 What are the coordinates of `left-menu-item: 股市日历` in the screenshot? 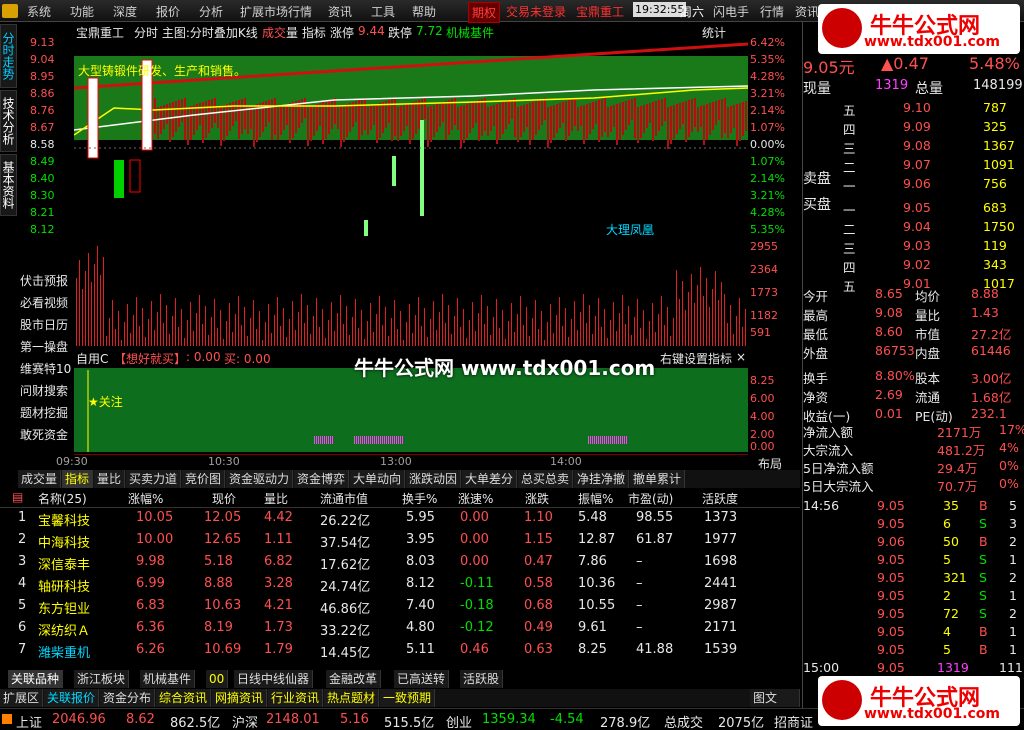 It's located at (44, 324).